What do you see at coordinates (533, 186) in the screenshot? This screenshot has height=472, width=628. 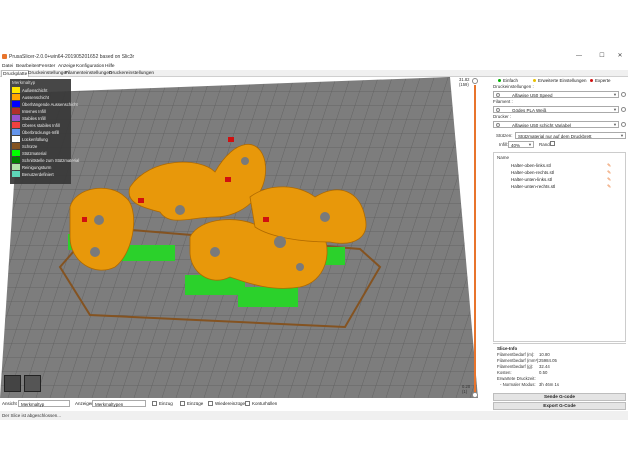 I see `object-name: Halter-unten-rechts.stl` at bounding box center [533, 186].